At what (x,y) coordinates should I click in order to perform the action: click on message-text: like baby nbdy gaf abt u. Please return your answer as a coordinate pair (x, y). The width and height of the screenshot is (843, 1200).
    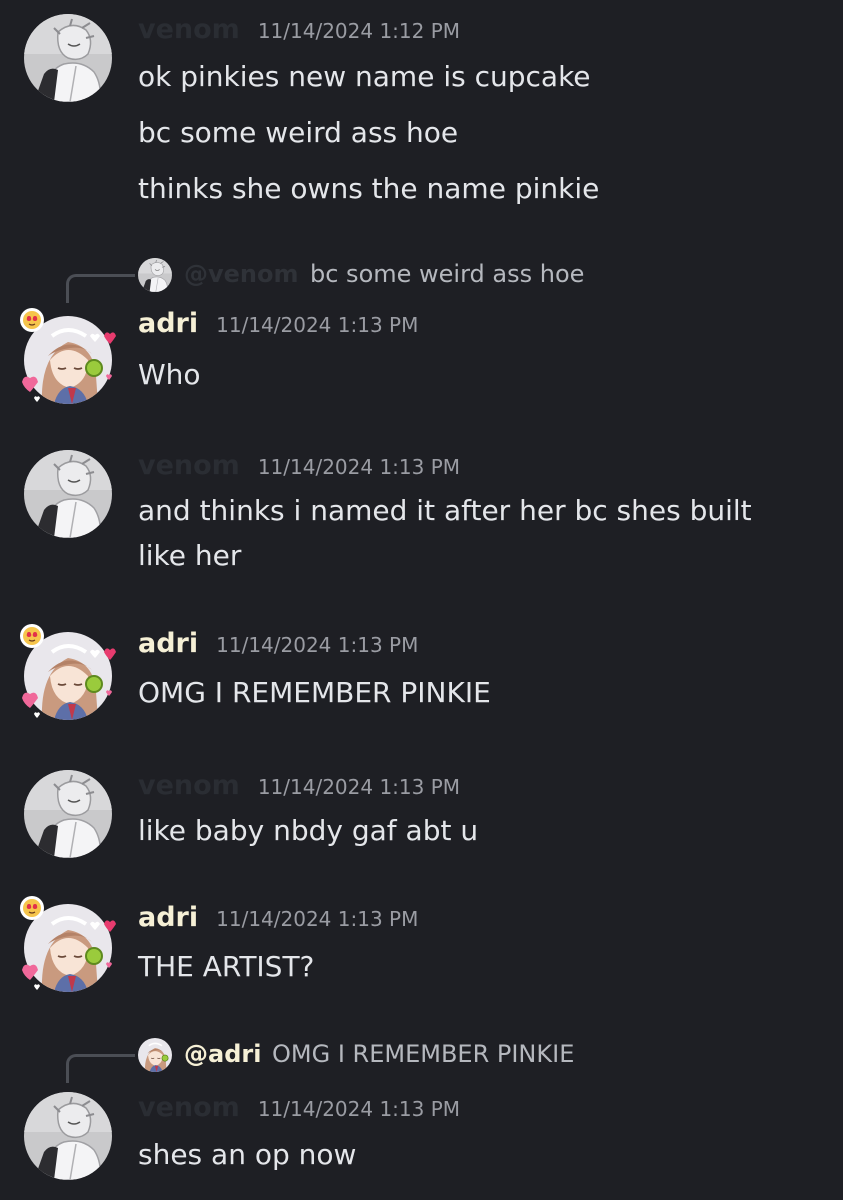
    Looking at the image, I should click on (308, 830).